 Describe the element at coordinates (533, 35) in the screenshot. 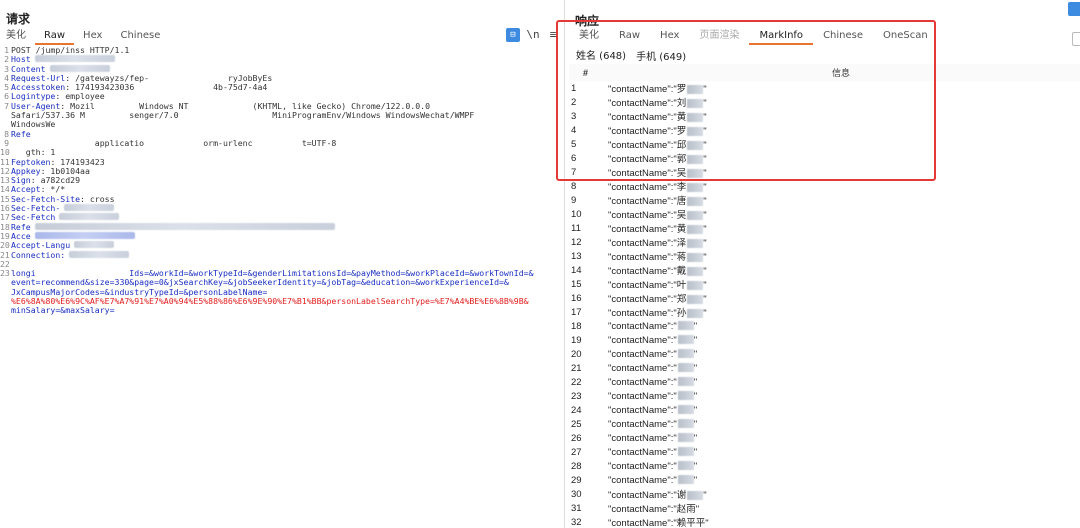

I see `newline-icon: \n` at that location.